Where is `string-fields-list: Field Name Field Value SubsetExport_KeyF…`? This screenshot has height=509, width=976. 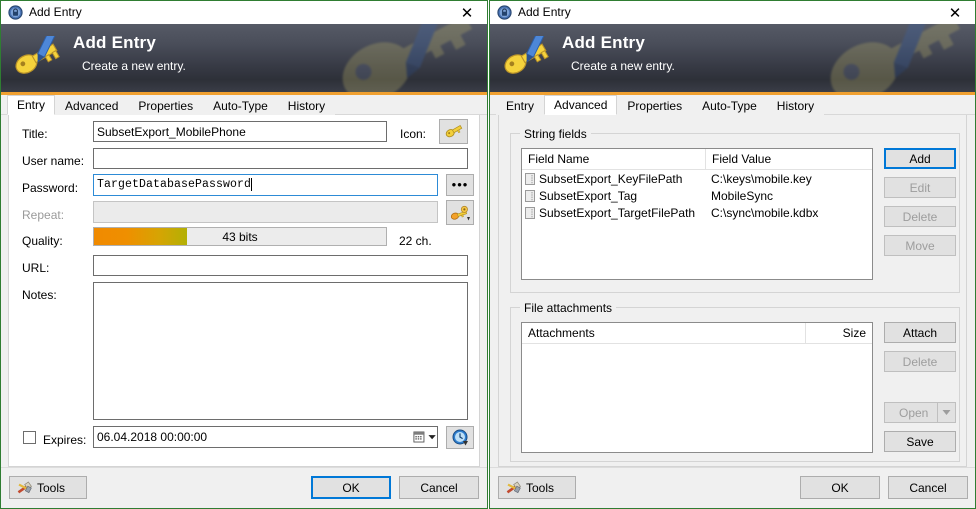 string-fields-list: Field Name Field Value SubsetExport_KeyF… is located at coordinates (697, 214).